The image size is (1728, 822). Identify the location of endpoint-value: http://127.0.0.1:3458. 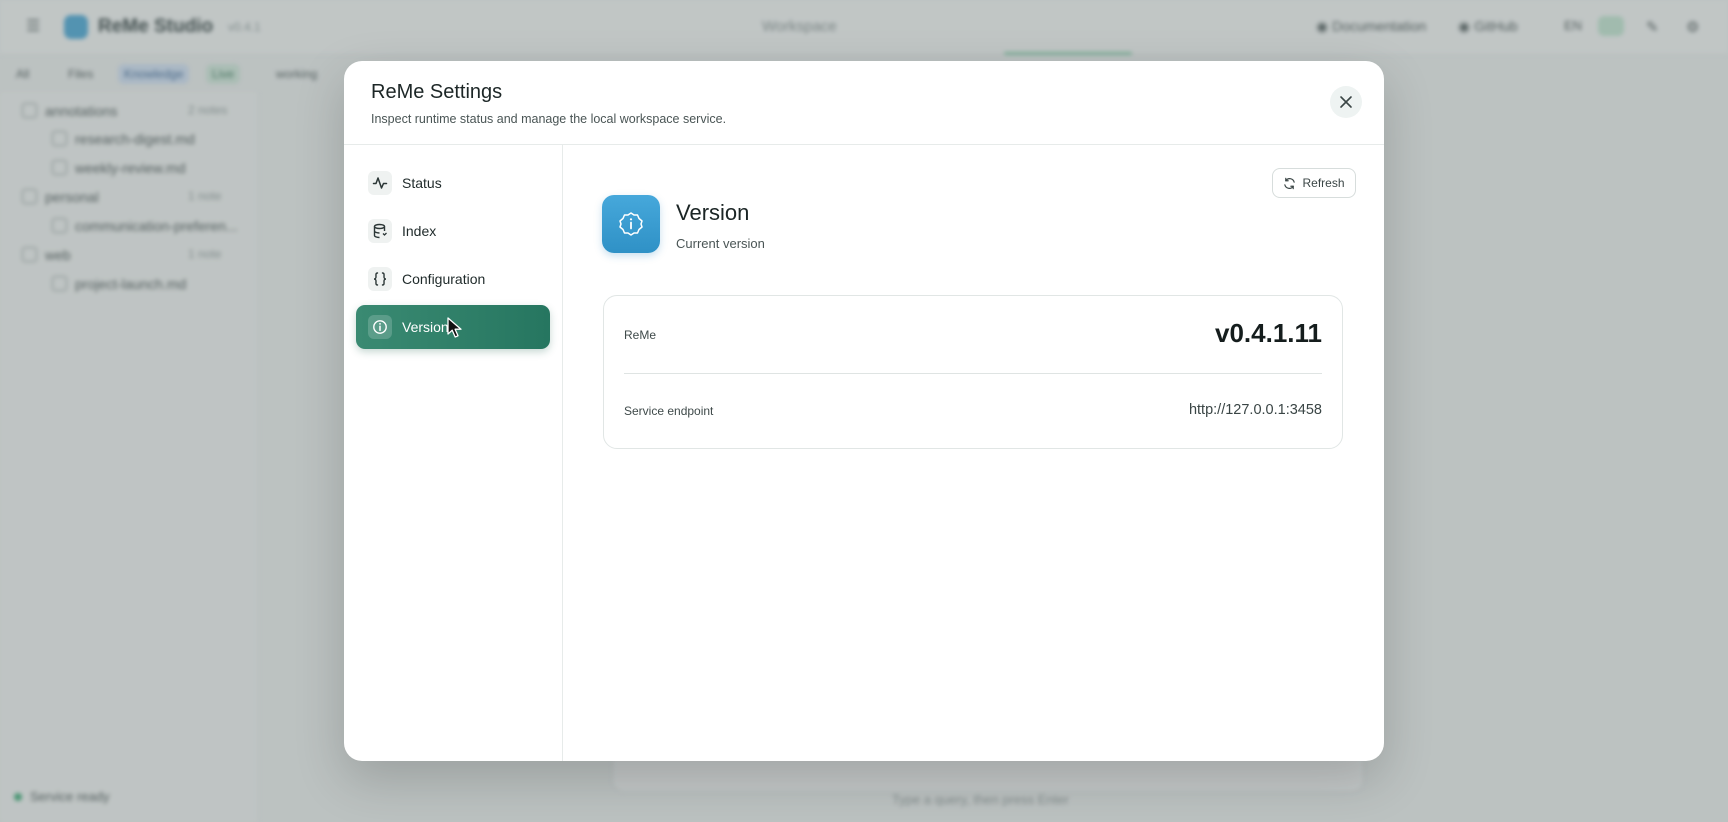
(1255, 410).